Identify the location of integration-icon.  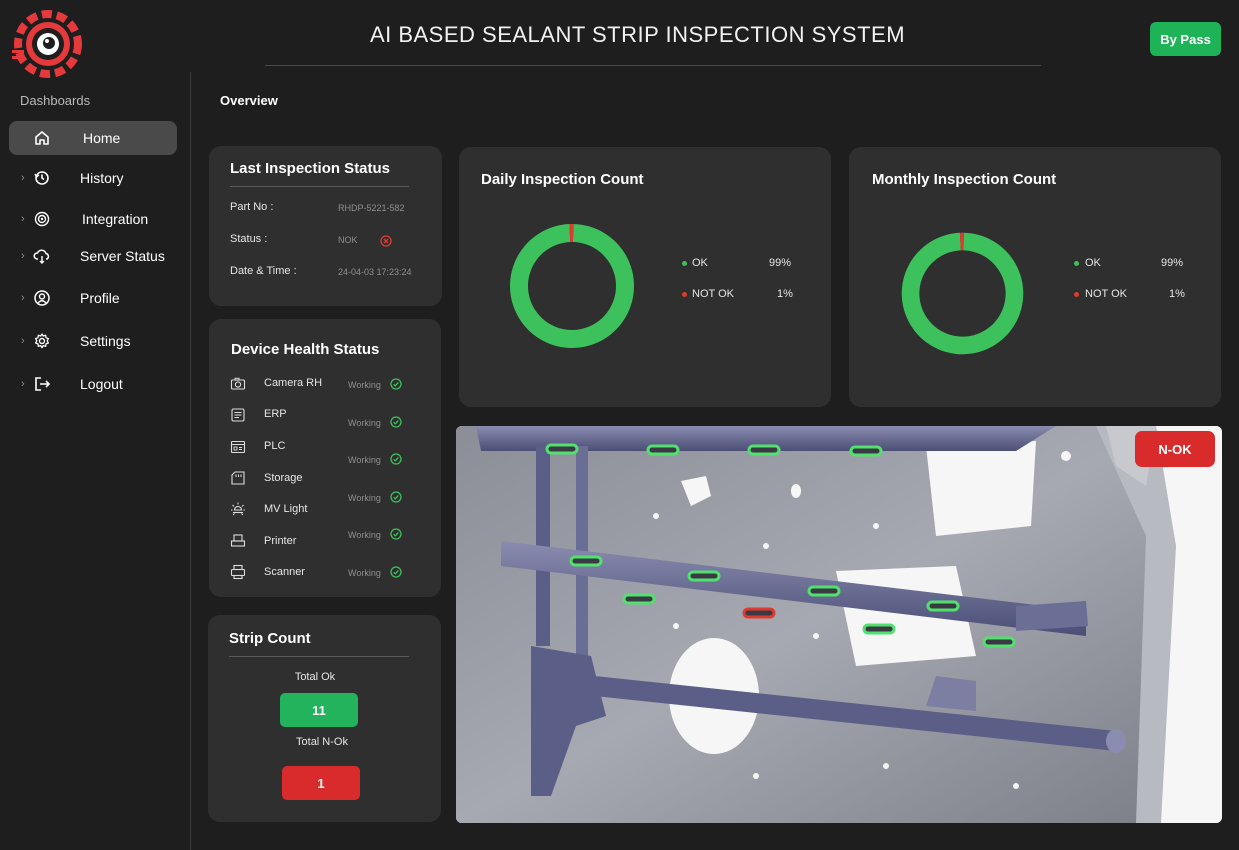
(42, 219).